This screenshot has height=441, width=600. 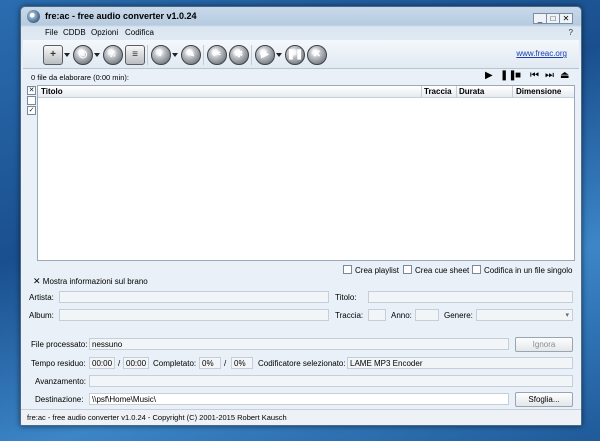 I want to click on select-none-checkbox, so click(x=31, y=100).